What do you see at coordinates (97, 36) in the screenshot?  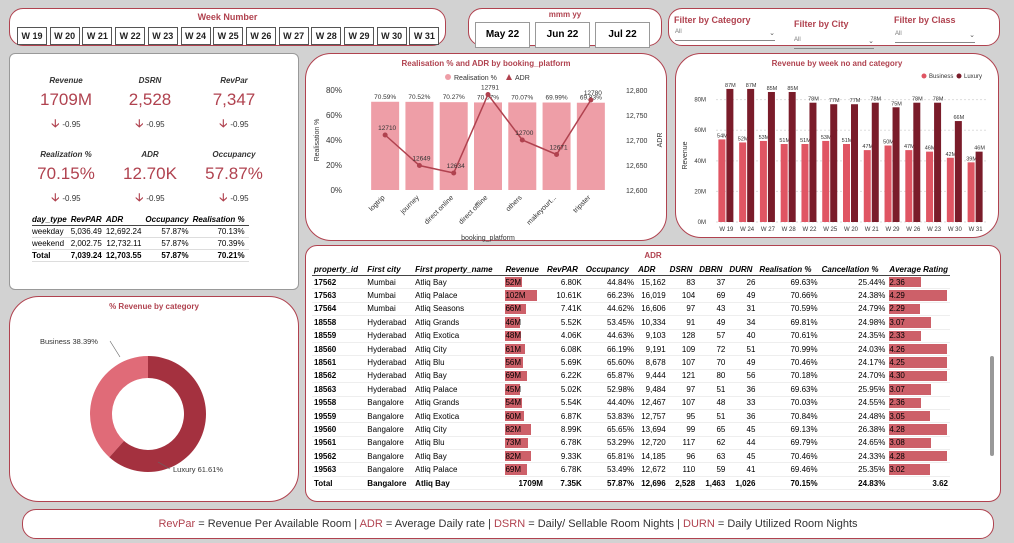 I see `week-button-2: W 21` at bounding box center [97, 36].